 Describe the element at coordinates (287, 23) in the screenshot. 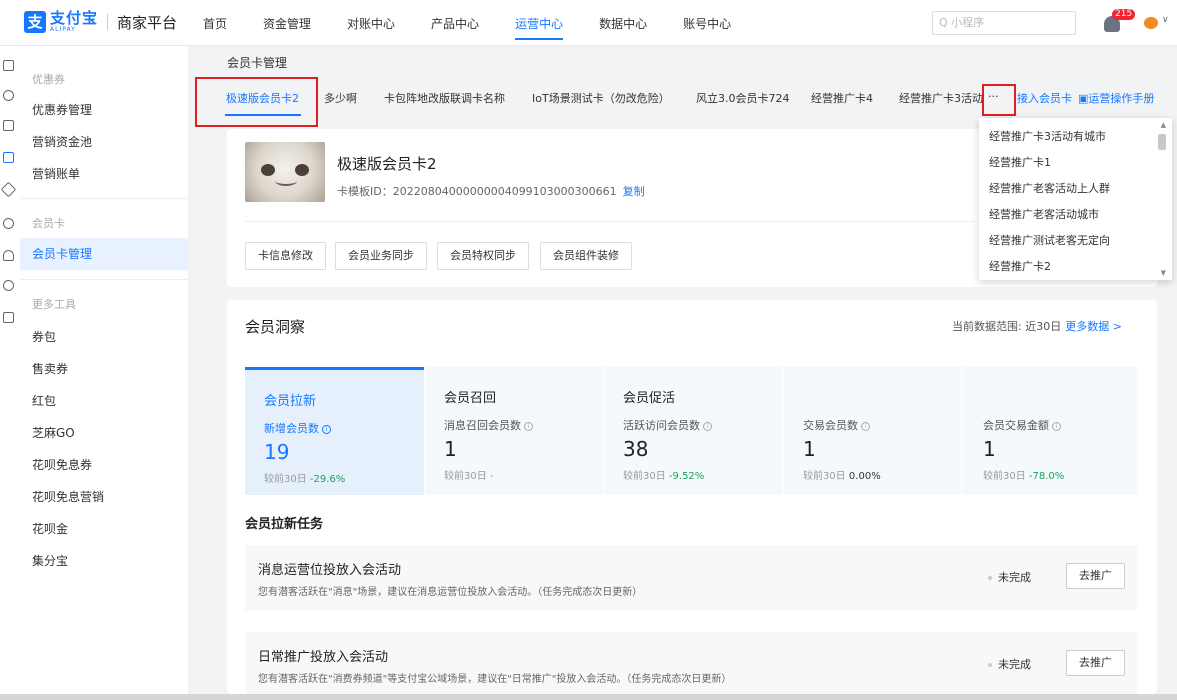

I see `nav-funds: 资金管理` at that location.